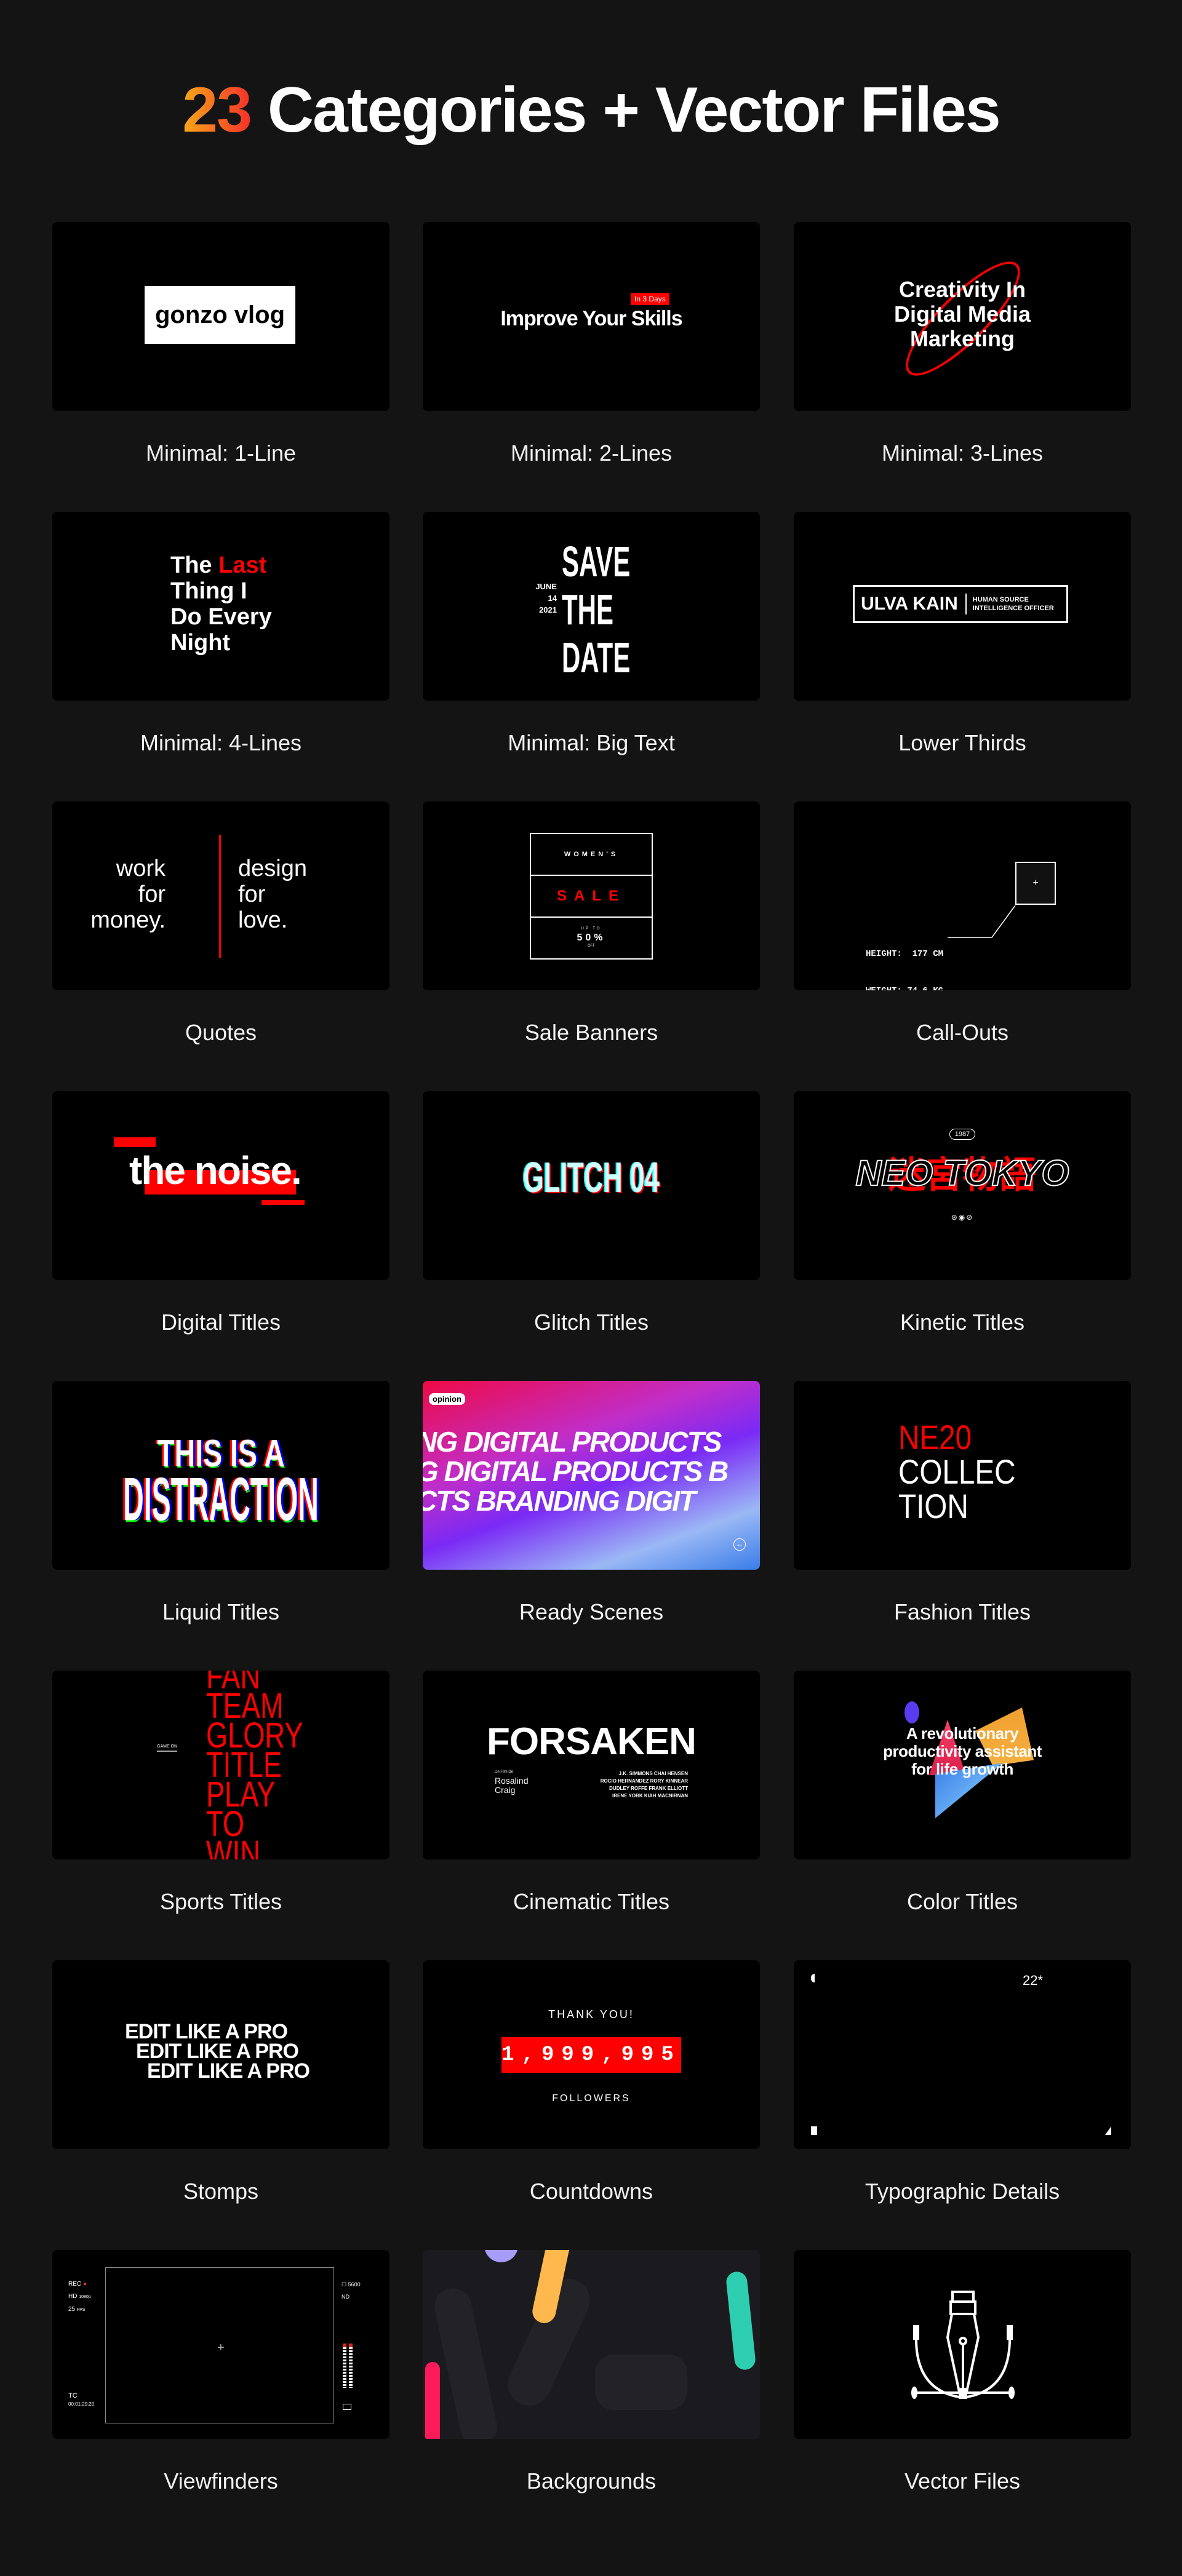 This screenshot has height=2576, width=1182. I want to click on thumb-line: SAVE, so click(596, 562).